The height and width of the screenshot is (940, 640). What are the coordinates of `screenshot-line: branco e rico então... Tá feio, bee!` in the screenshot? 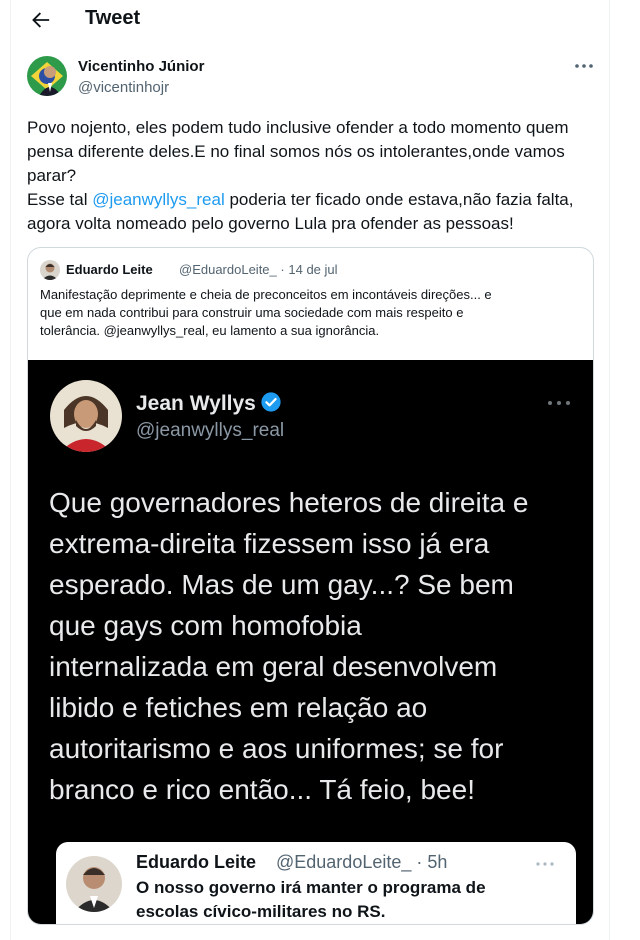 It's located at (262, 789).